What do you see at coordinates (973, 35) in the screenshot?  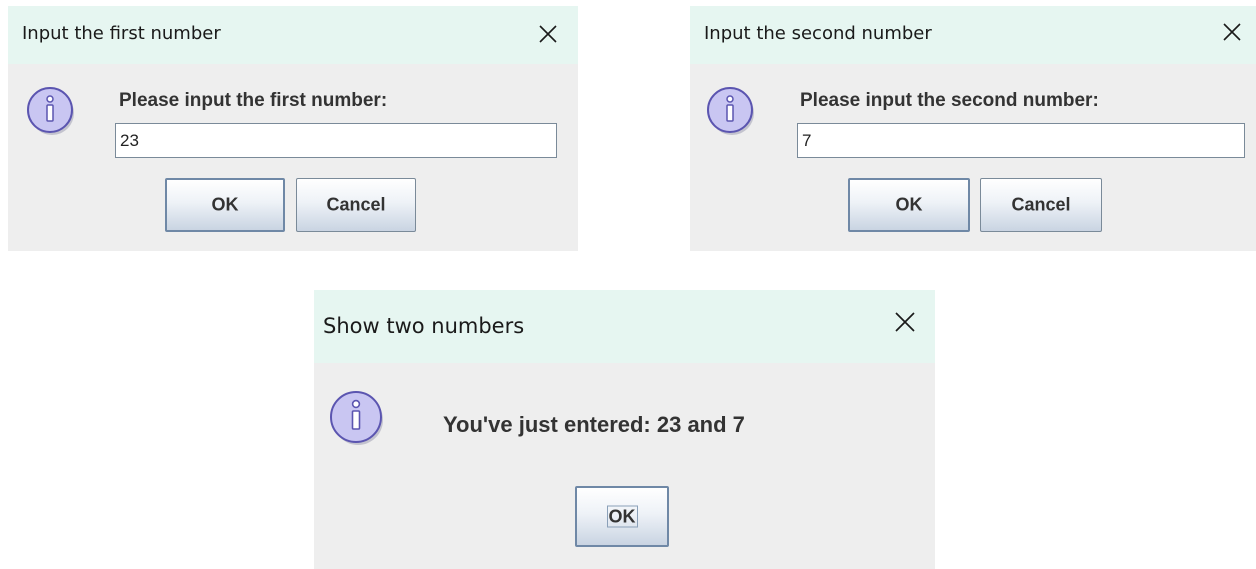 I see `title-bar: Input the second number` at bounding box center [973, 35].